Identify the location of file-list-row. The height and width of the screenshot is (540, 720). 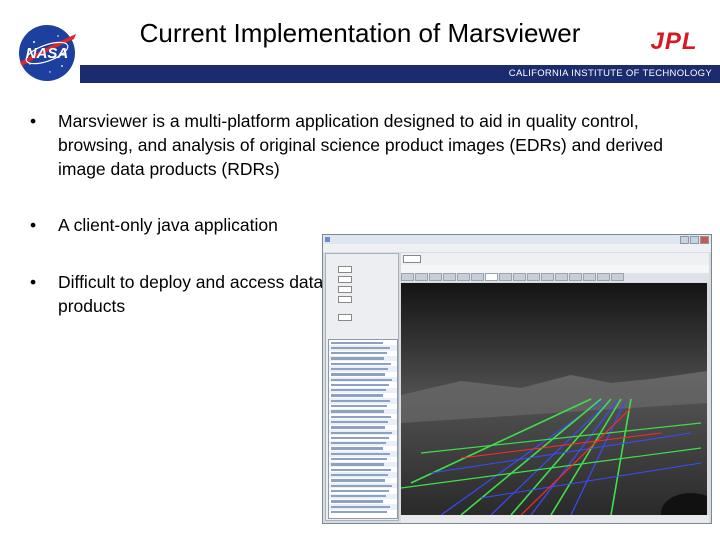
(363, 512).